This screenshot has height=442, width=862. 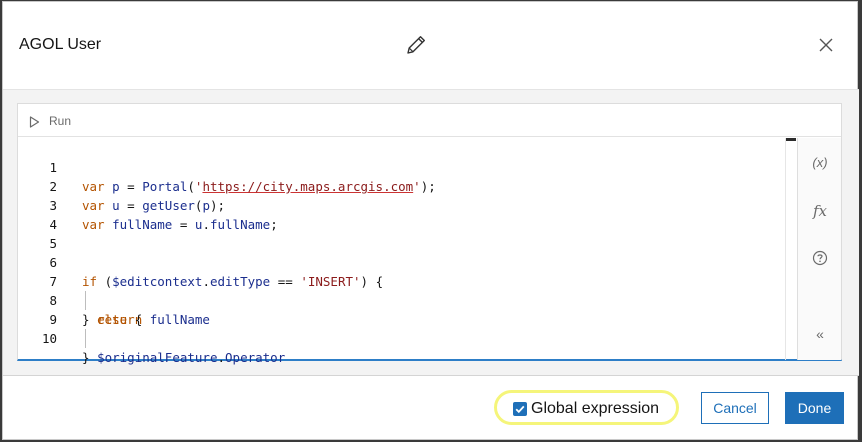 I want to click on variables-icon: (x), so click(x=820, y=162).